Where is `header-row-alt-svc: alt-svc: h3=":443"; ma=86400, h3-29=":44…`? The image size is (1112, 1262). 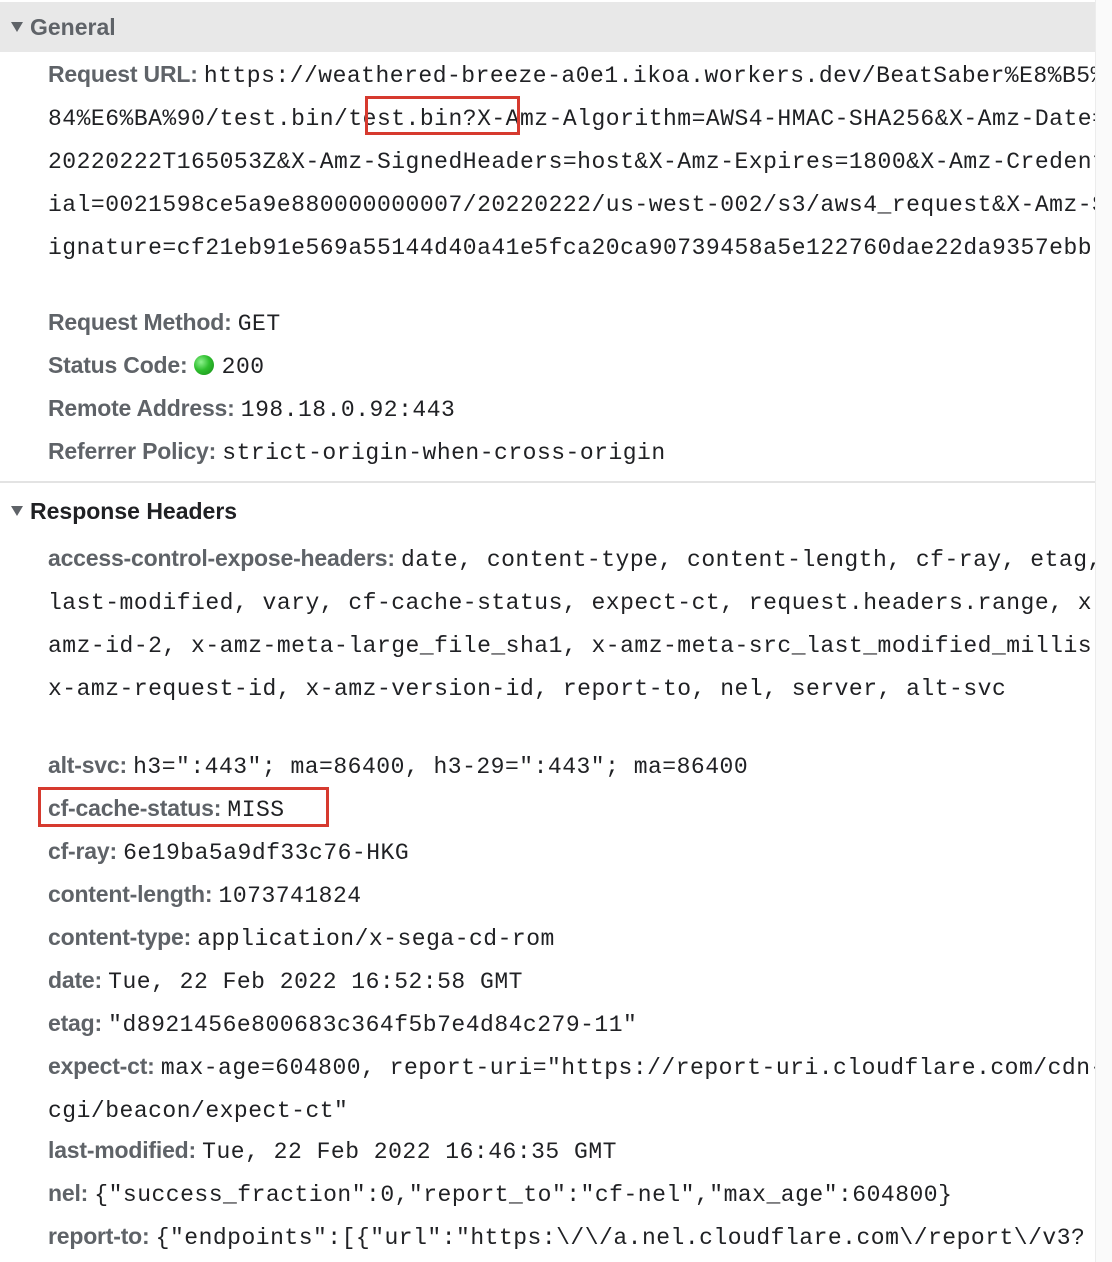 header-row-alt-svc: alt-svc: h3=":443"; ma=86400, h3-29=":44… is located at coordinates (578, 766).